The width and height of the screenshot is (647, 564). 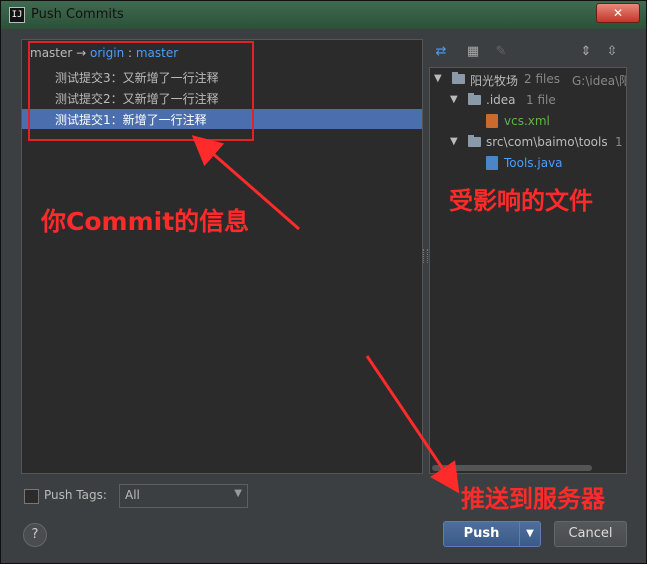 What do you see at coordinates (458, 78) in the screenshot?
I see `project-folder-icon` at bounding box center [458, 78].